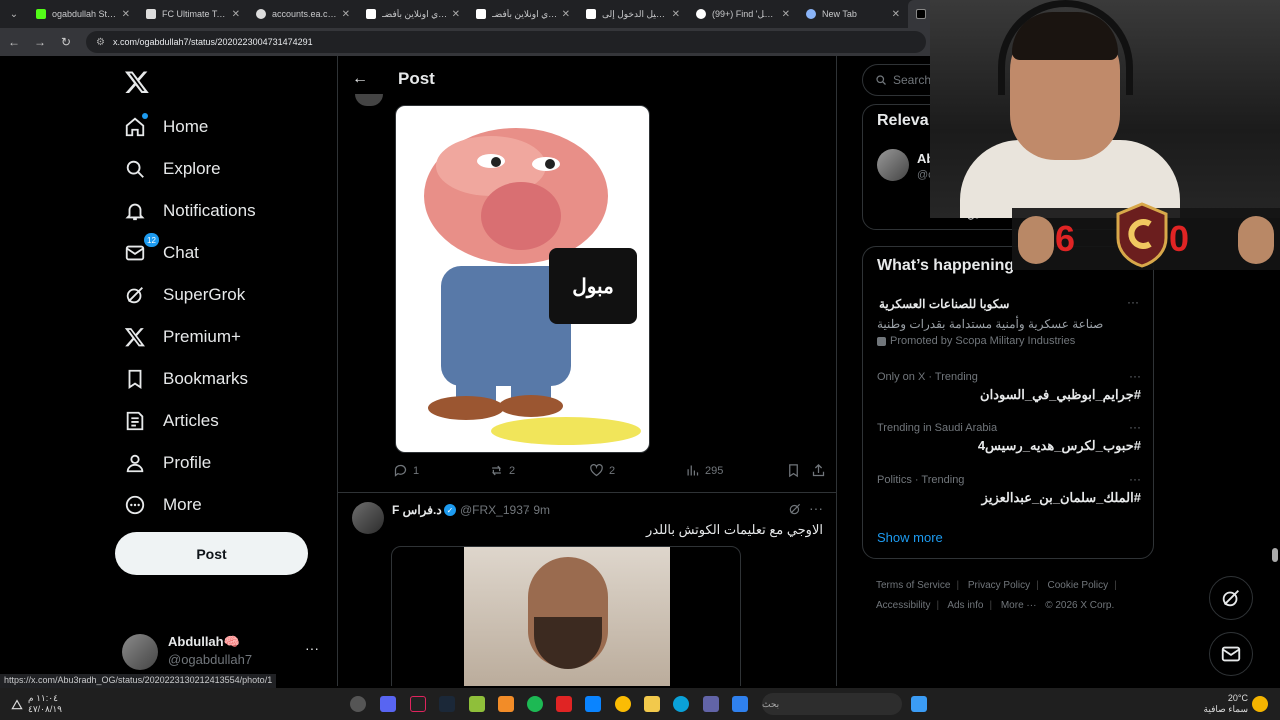 This screenshot has height=720, width=1280. Describe the element at coordinates (796, 470) in the screenshot. I see `bookmark-button` at that location.